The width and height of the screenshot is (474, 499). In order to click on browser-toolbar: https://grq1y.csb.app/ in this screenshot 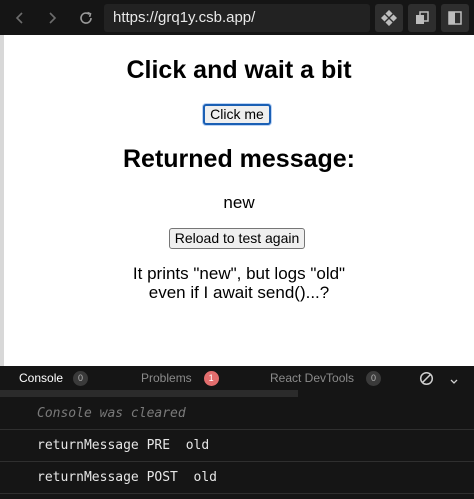, I will do `click(237, 17)`.